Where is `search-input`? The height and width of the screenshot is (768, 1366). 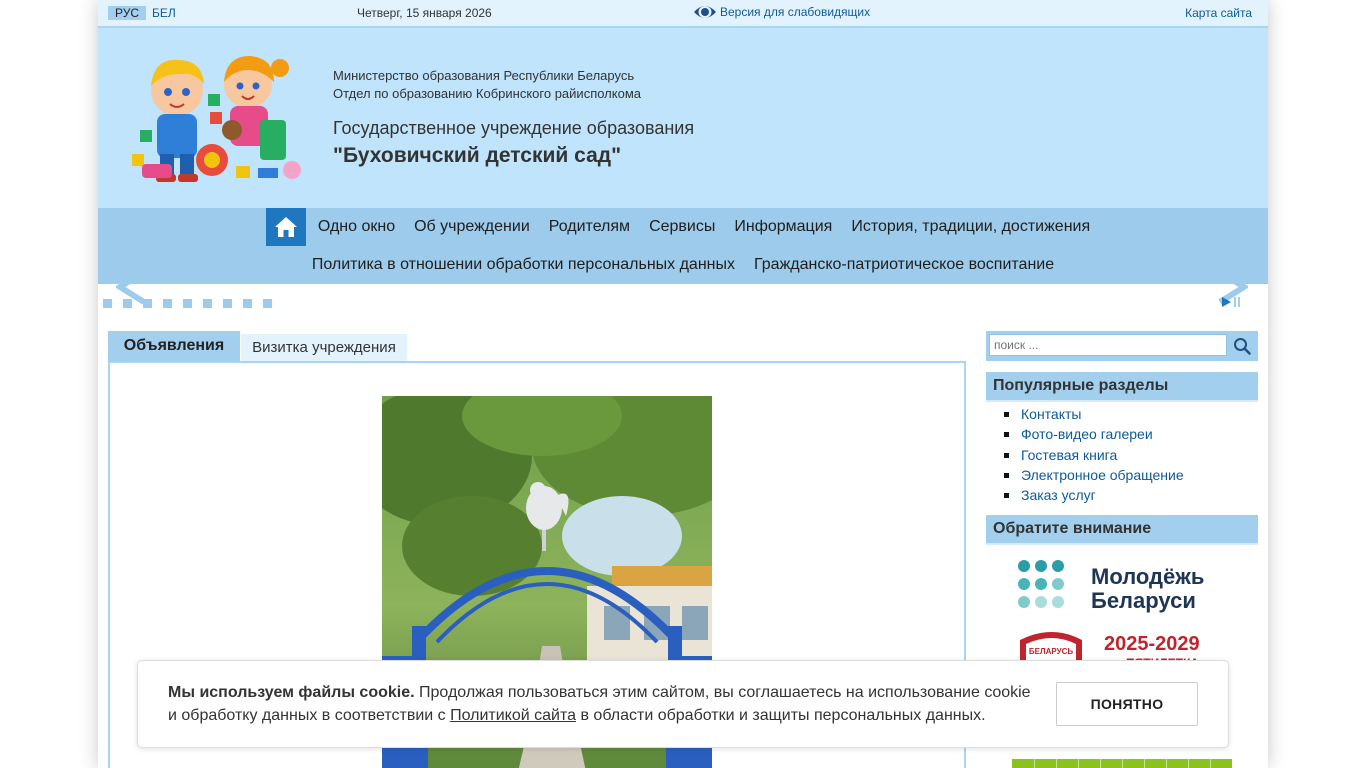
search-input is located at coordinates (1108, 345).